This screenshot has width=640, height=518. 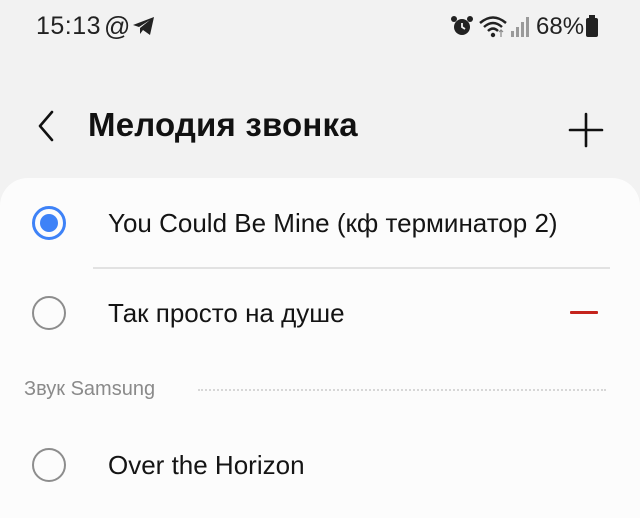 I want to click on battery-icon, so click(x=592, y=26).